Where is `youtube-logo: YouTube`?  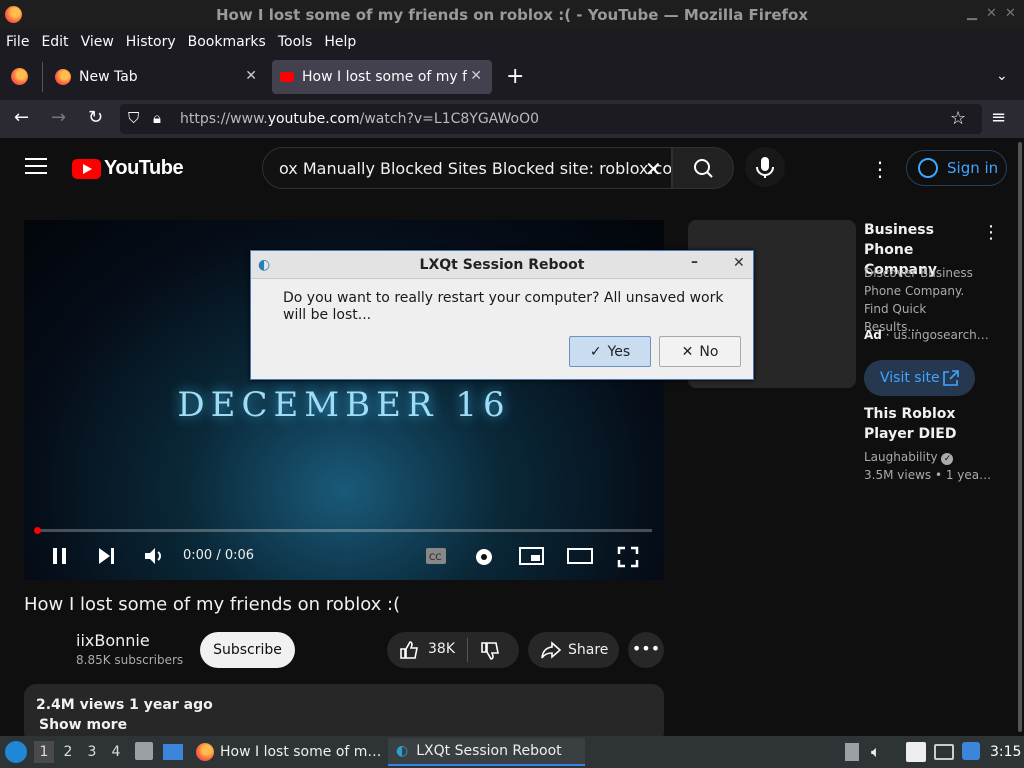 youtube-logo: YouTube is located at coordinates (128, 168).